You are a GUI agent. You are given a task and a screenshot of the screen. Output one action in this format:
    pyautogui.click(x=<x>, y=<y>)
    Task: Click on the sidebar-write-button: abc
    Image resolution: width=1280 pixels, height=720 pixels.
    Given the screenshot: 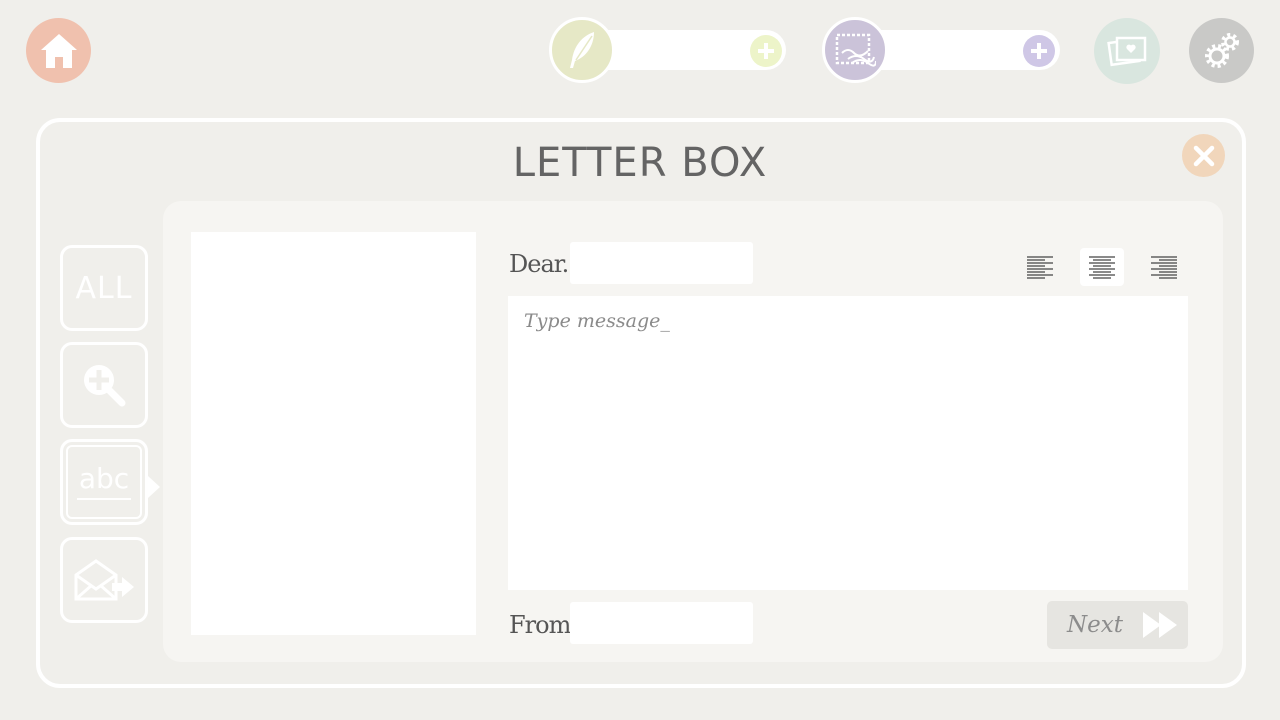 What is the action you would take?
    pyautogui.click(x=104, y=482)
    